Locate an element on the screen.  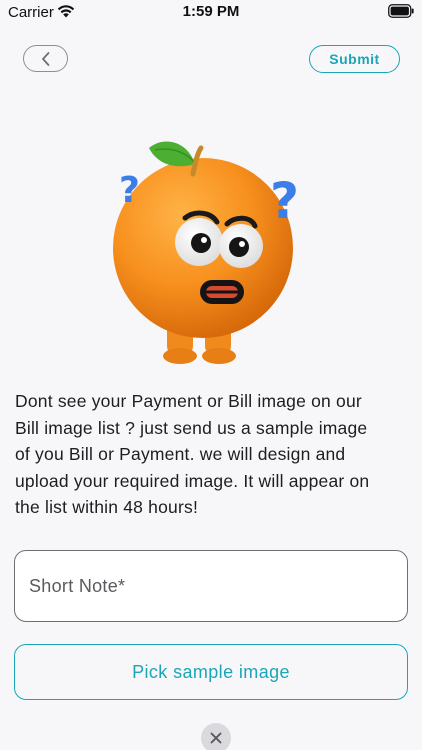
clock: 1:59 PM is located at coordinates (211, 11).